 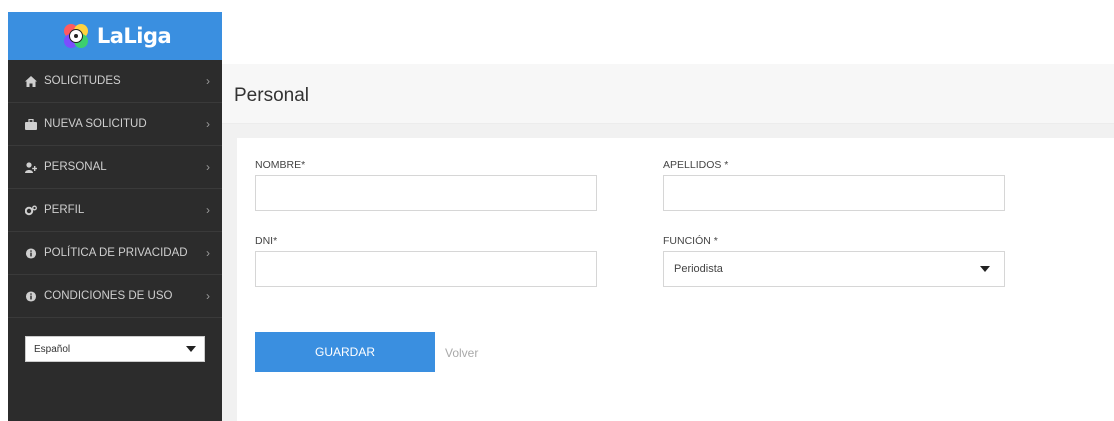 I want to click on dni-label: DNI*, so click(x=266, y=241).